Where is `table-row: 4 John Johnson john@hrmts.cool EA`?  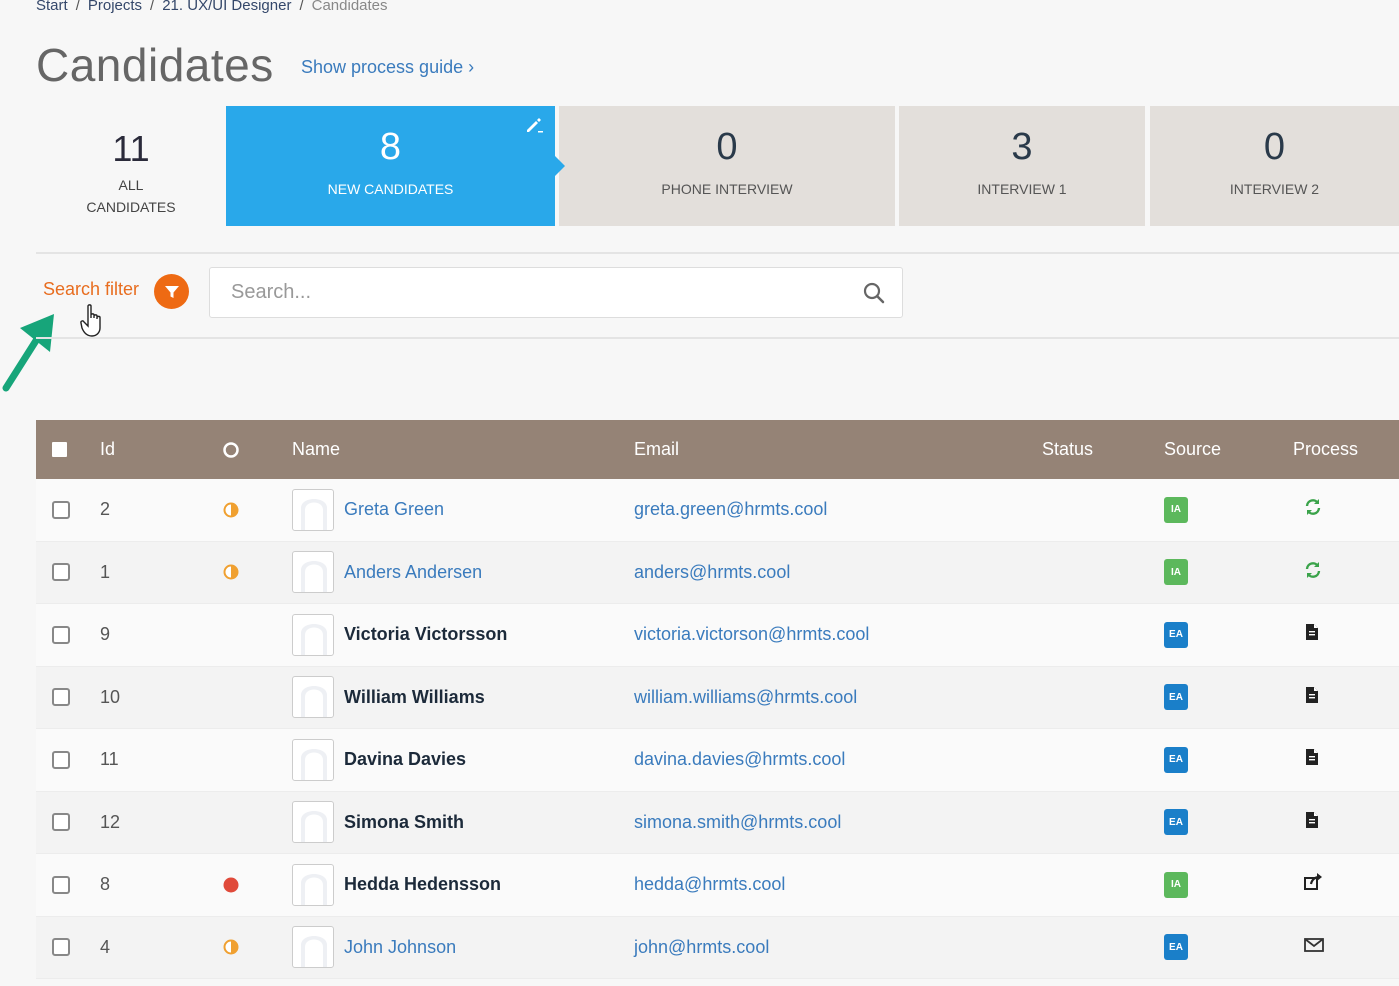 table-row: 4 John Johnson john@hrmts.cool EA is located at coordinates (717, 947).